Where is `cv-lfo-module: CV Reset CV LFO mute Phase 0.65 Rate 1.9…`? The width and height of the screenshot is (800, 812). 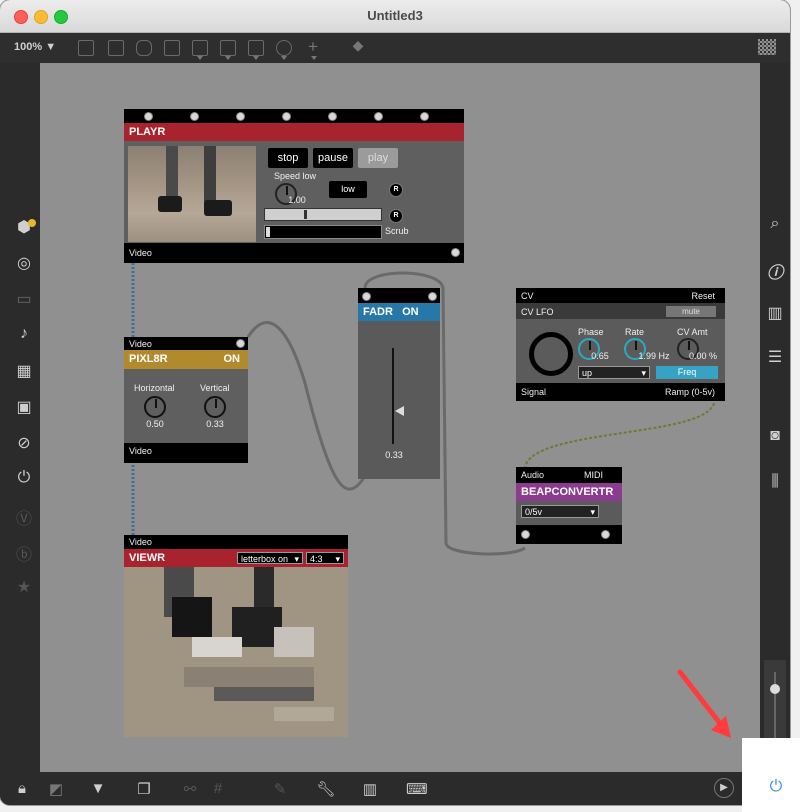
cv-lfo-module: CV Reset CV LFO mute Phase 0.65 Rate 1.9… is located at coordinates (620, 344).